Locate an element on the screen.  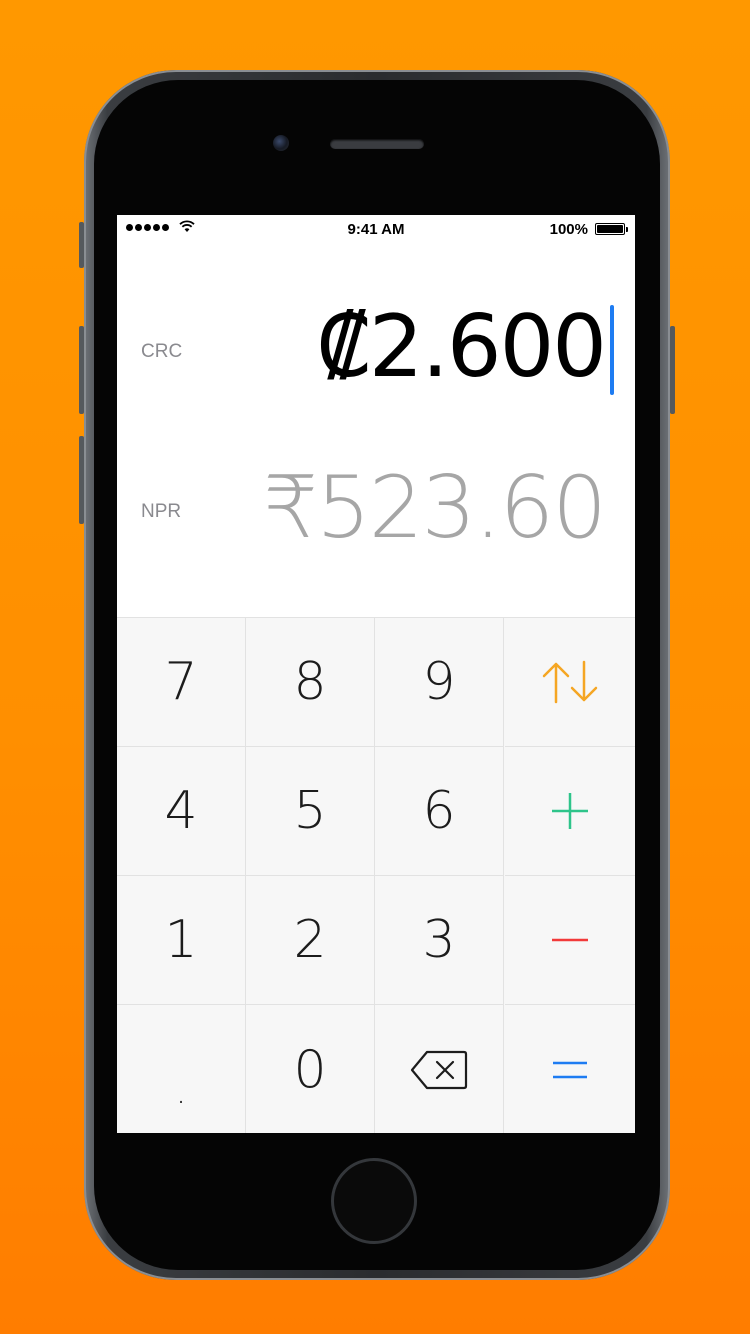
text-cursor is located at coordinates (612, 350).